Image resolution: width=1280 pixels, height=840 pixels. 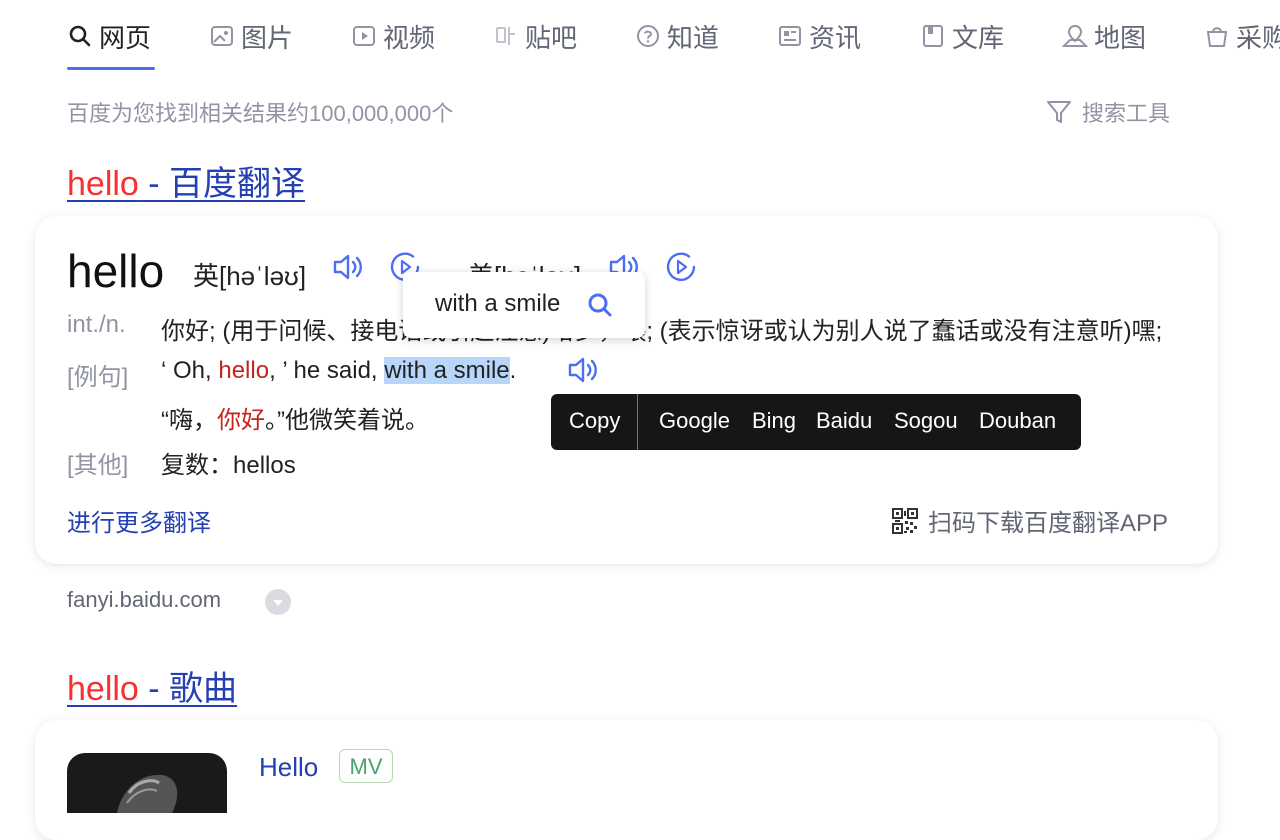 I want to click on image-icon, so click(x=222, y=36).